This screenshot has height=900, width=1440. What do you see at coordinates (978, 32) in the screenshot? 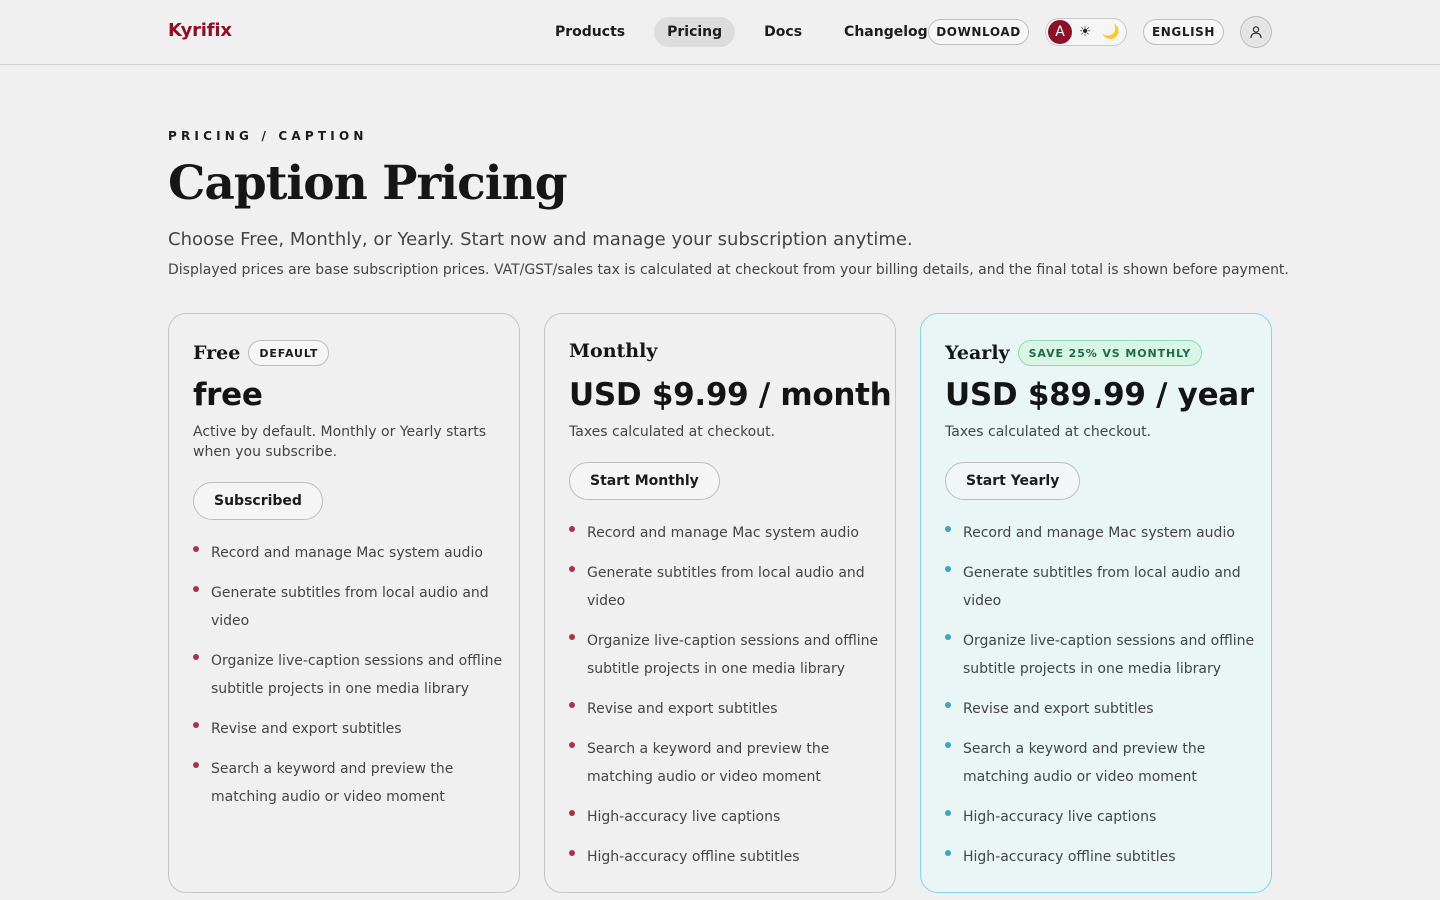
I see `download-button: DOWNLOAD` at bounding box center [978, 32].